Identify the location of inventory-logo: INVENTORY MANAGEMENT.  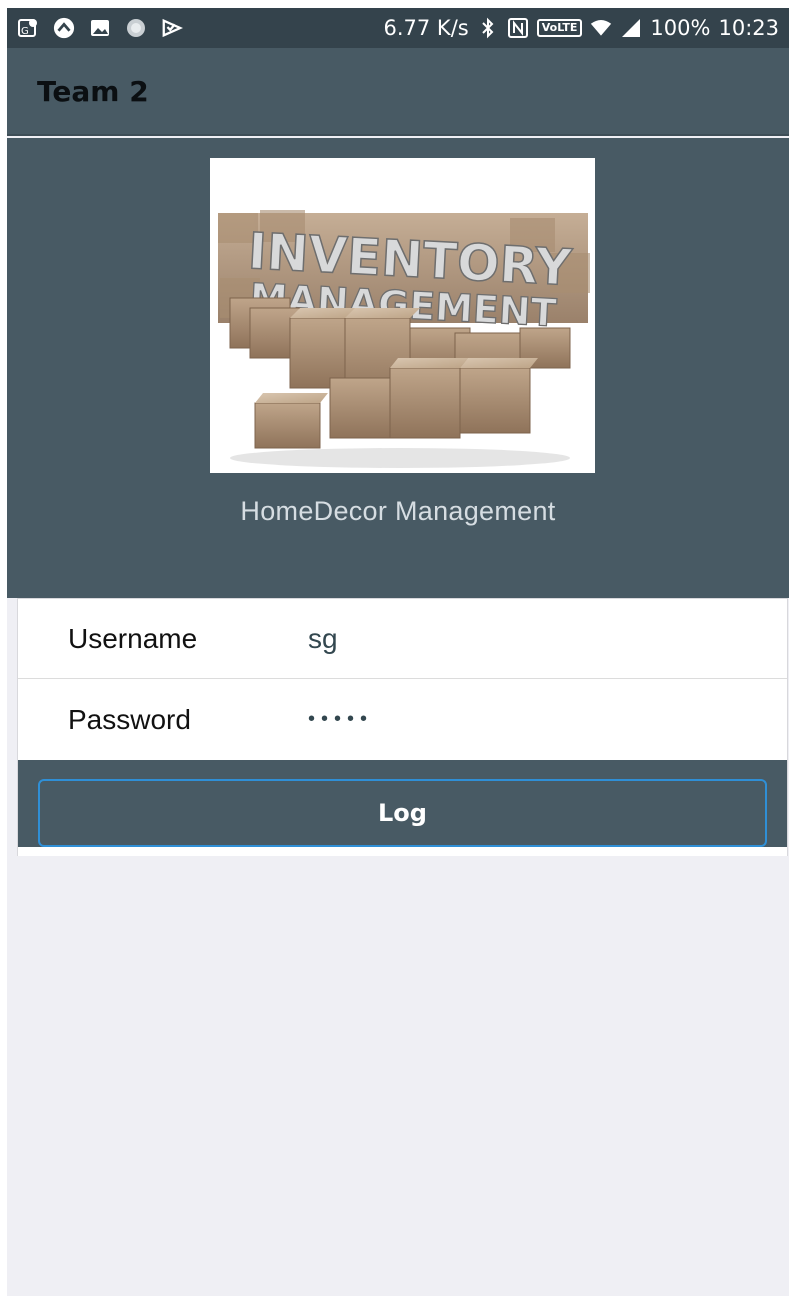
(402, 315).